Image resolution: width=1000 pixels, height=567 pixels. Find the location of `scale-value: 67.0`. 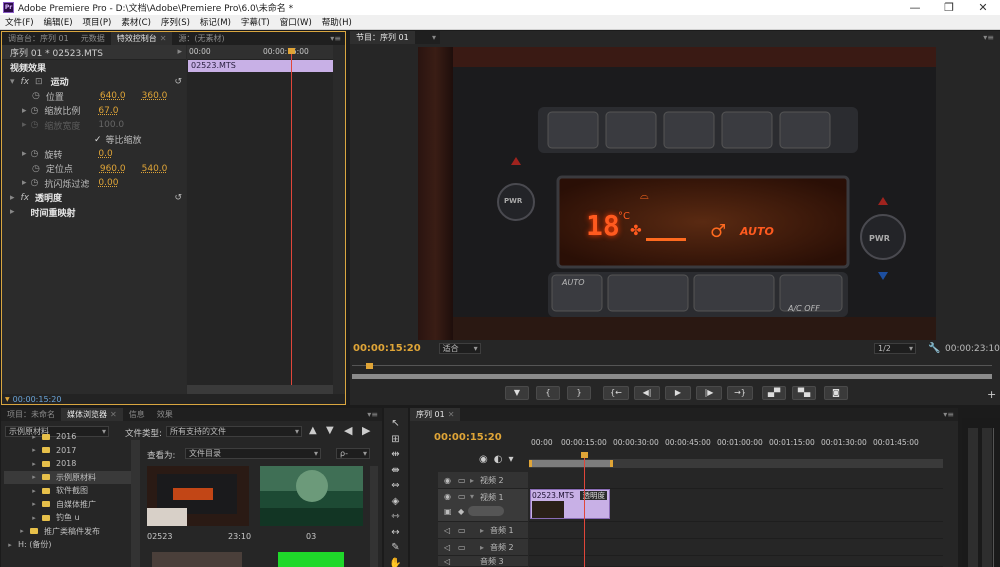

scale-value: 67.0 is located at coordinates (108, 111).